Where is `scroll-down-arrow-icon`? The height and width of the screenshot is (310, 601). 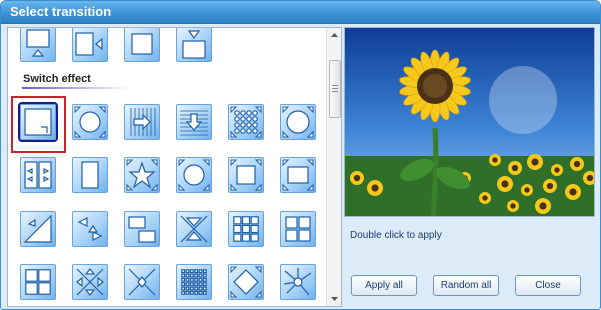 scroll-down-arrow-icon is located at coordinates (334, 299).